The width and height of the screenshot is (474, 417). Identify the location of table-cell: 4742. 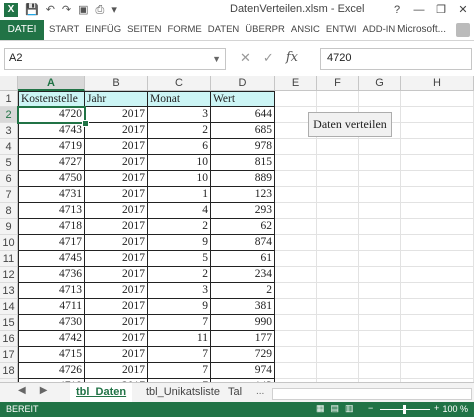
(51, 339).